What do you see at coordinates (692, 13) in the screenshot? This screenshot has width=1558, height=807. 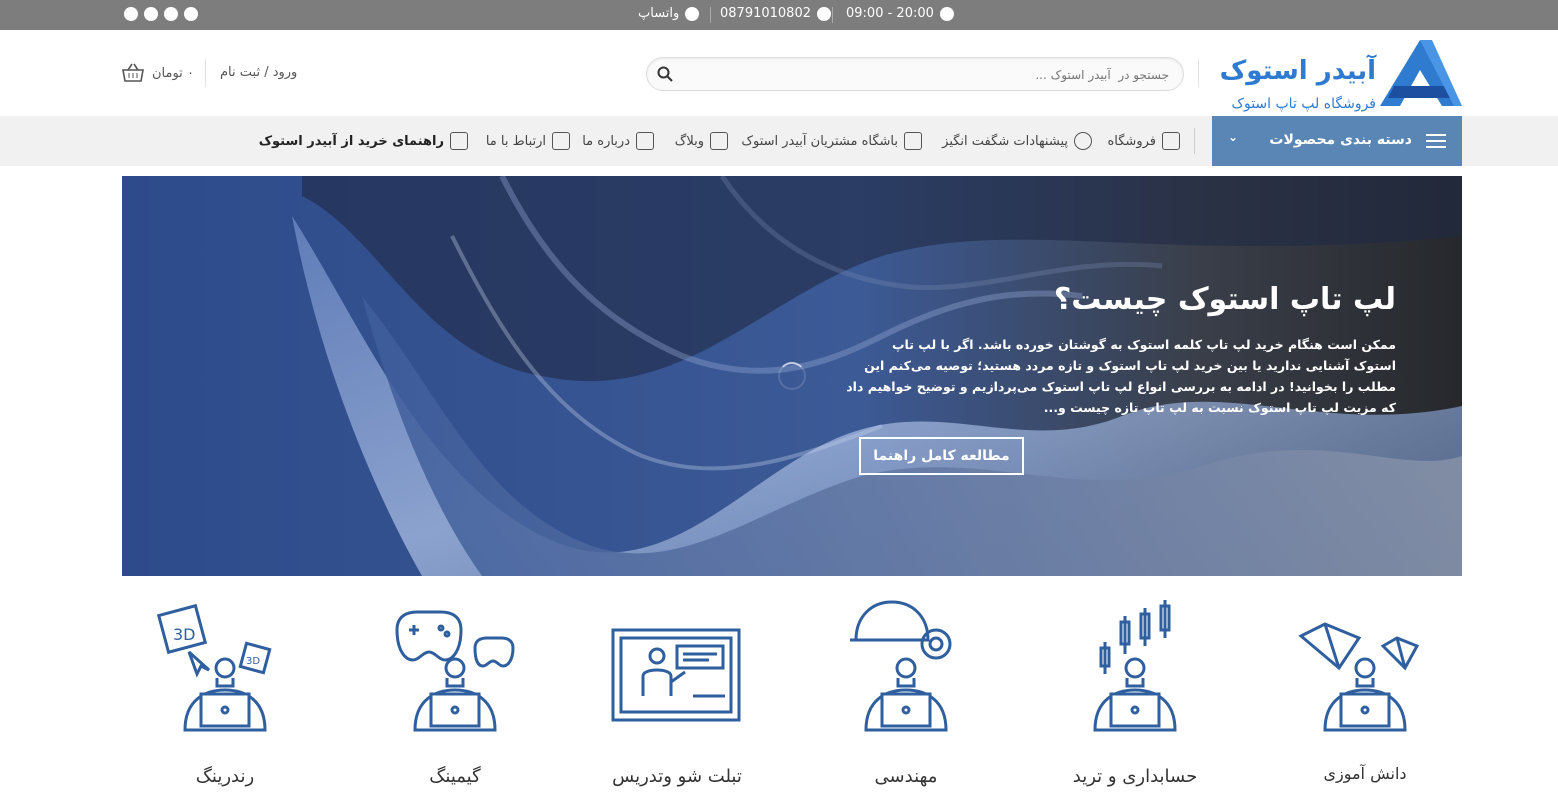 I see `whatsapp-icon` at bounding box center [692, 13].